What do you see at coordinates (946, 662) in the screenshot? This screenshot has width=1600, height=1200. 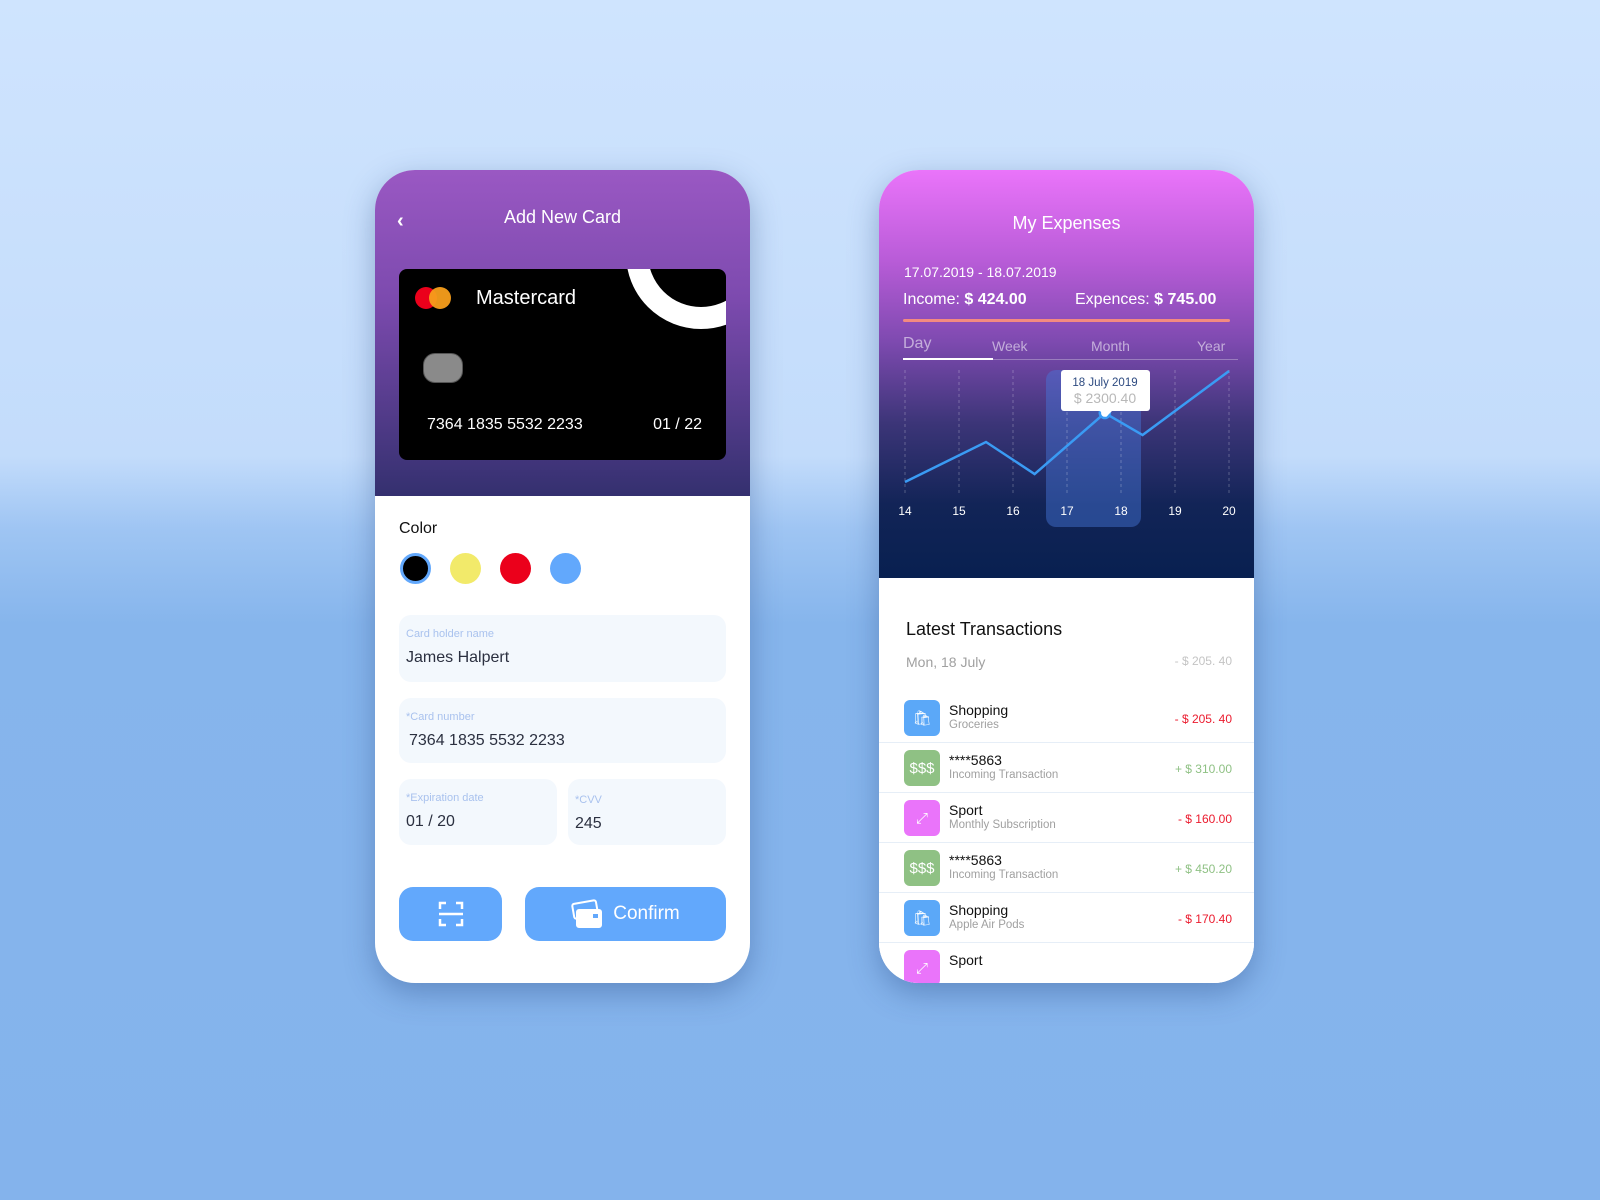 I see `transactions-day: Mon, 18 July` at bounding box center [946, 662].